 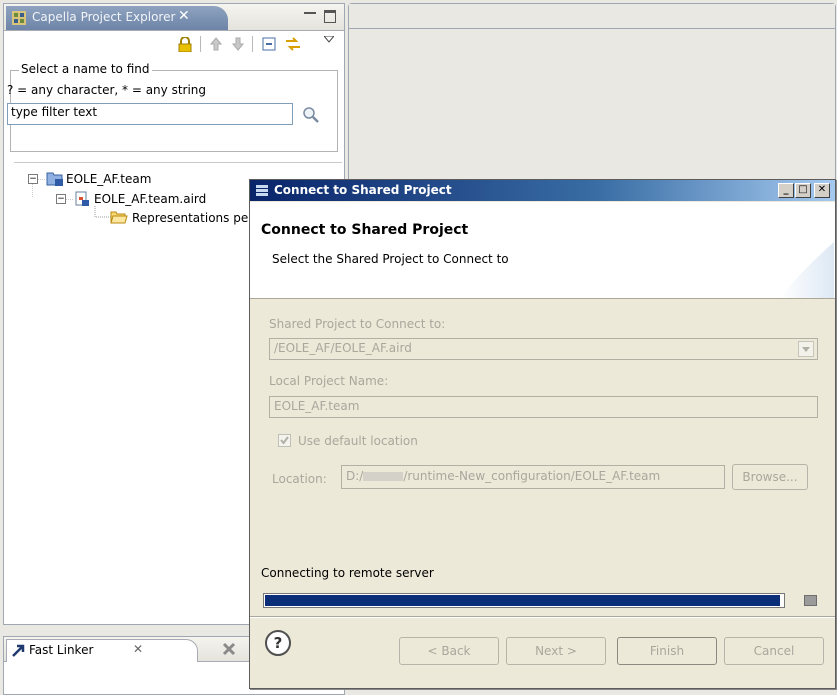 I want to click on back-button: < Back, so click(x=449, y=651).